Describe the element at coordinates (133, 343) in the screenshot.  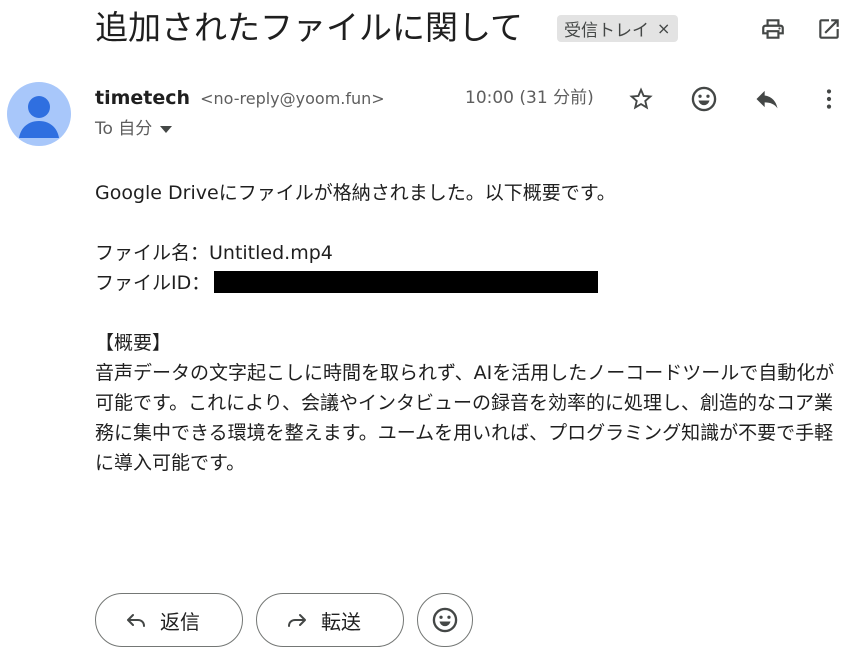
I see `body-summary-heading: 【概要】` at that location.